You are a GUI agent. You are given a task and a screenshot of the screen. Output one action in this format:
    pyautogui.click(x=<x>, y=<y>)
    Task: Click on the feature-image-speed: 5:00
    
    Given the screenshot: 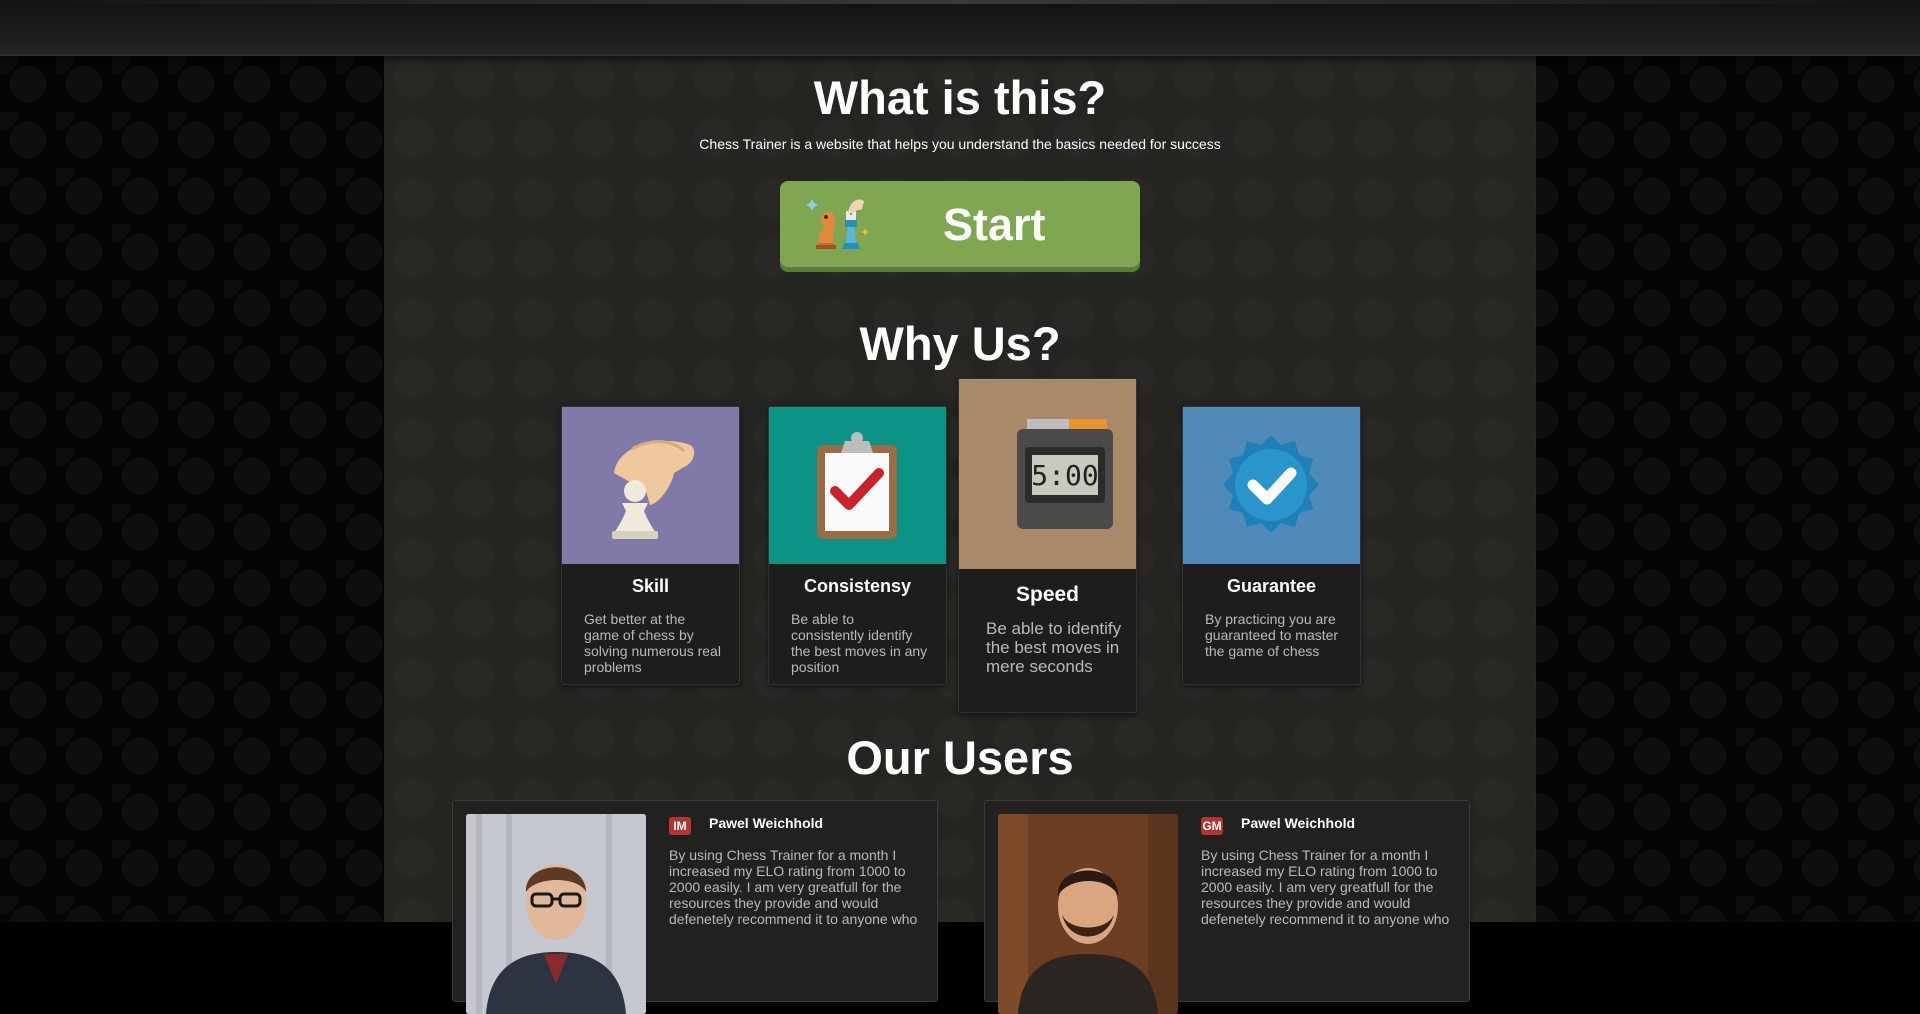 What is the action you would take?
    pyautogui.click(x=1047, y=474)
    